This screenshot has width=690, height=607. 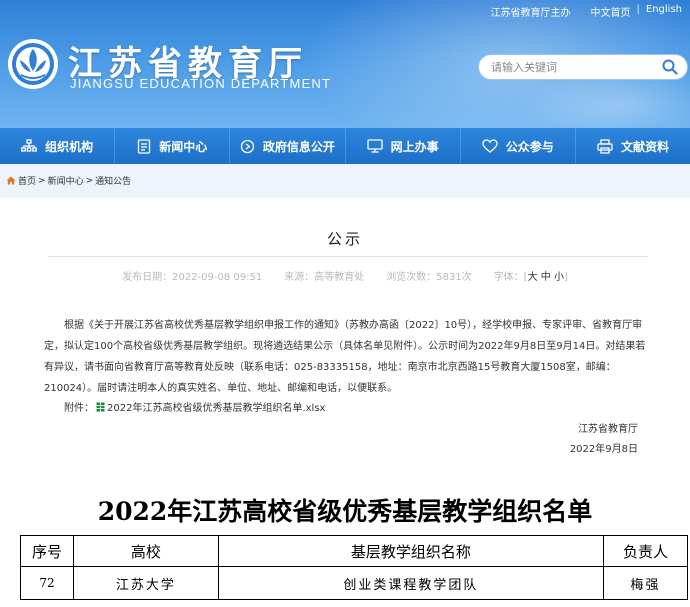 What do you see at coordinates (324, 277) in the screenshot?
I see `article-source: 来源：高等教育处` at bounding box center [324, 277].